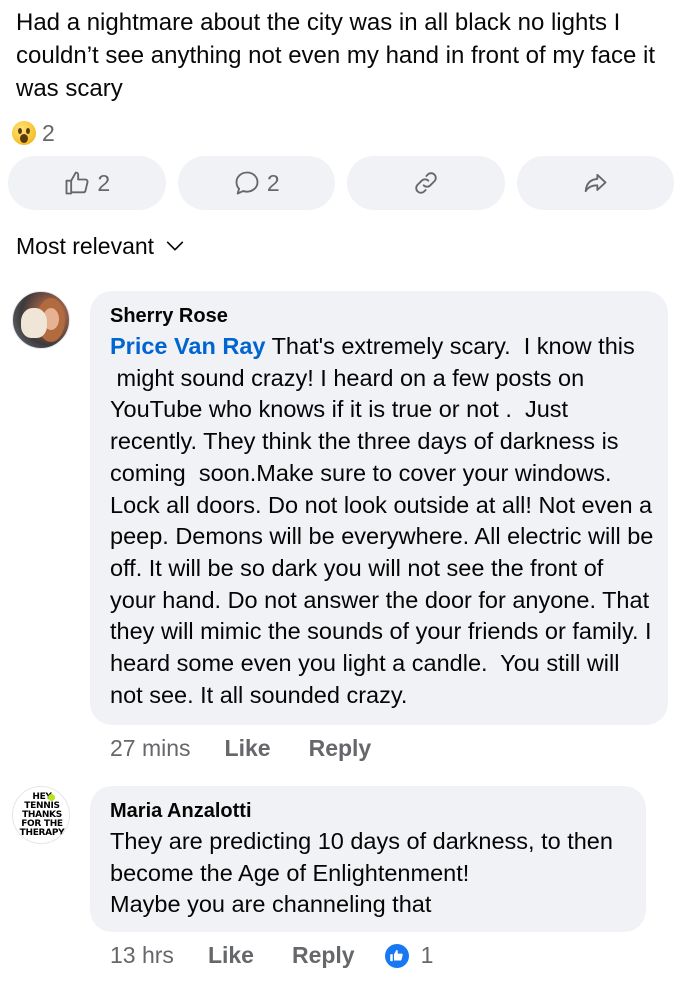  I want to click on avatar-logo: HEY TENNIS THANKS FOR THE THERAPY, so click(42, 815).